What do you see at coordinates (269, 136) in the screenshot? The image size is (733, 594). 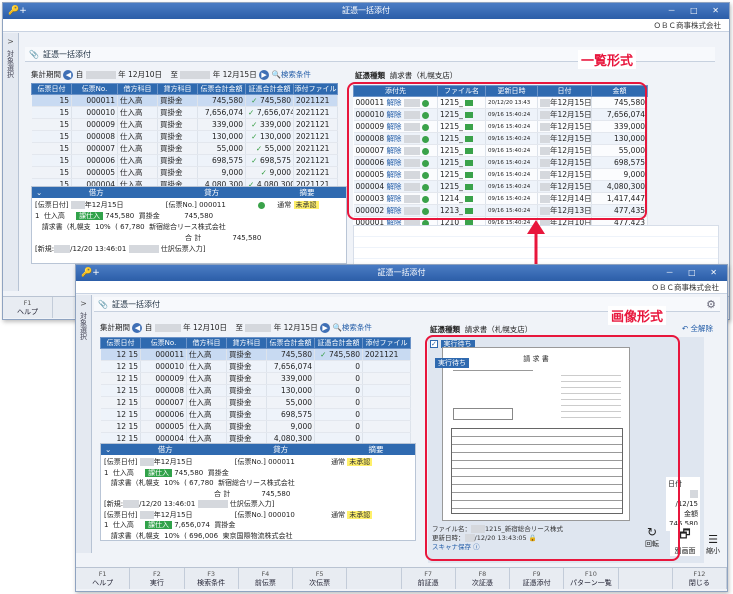 I see `cell-evidence: ✓ 130,000` at bounding box center [269, 136].